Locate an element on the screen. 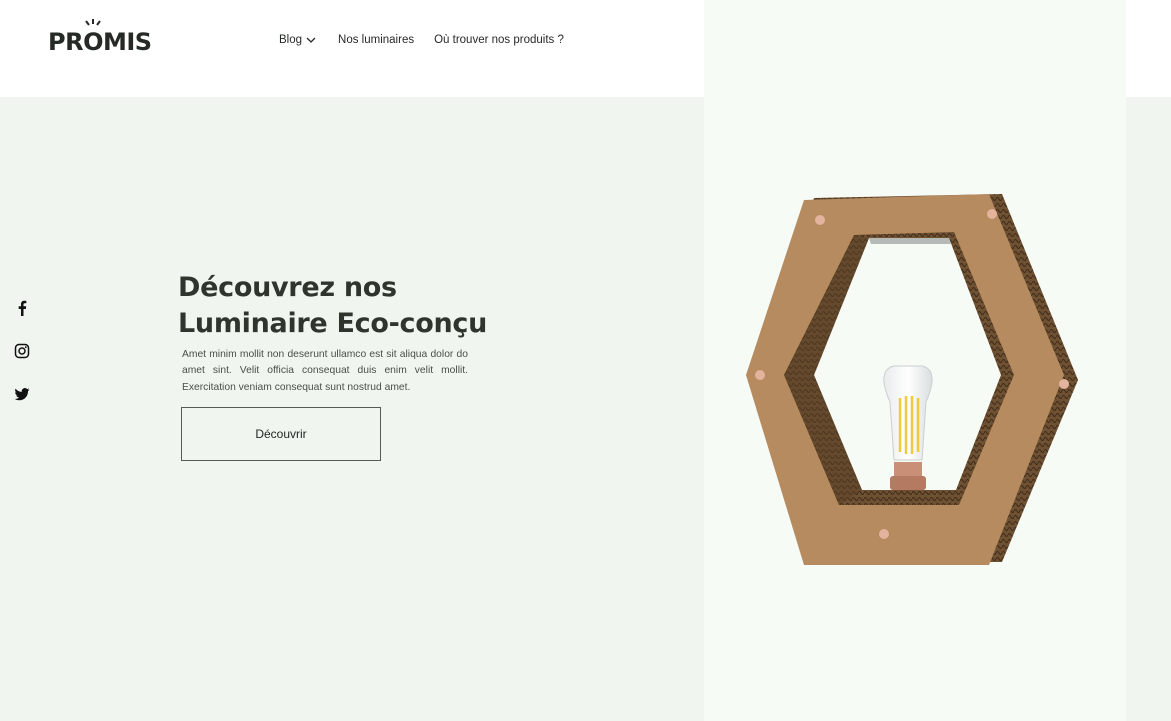  promis-logo: PR O MIS is located at coordinates (100, 37).